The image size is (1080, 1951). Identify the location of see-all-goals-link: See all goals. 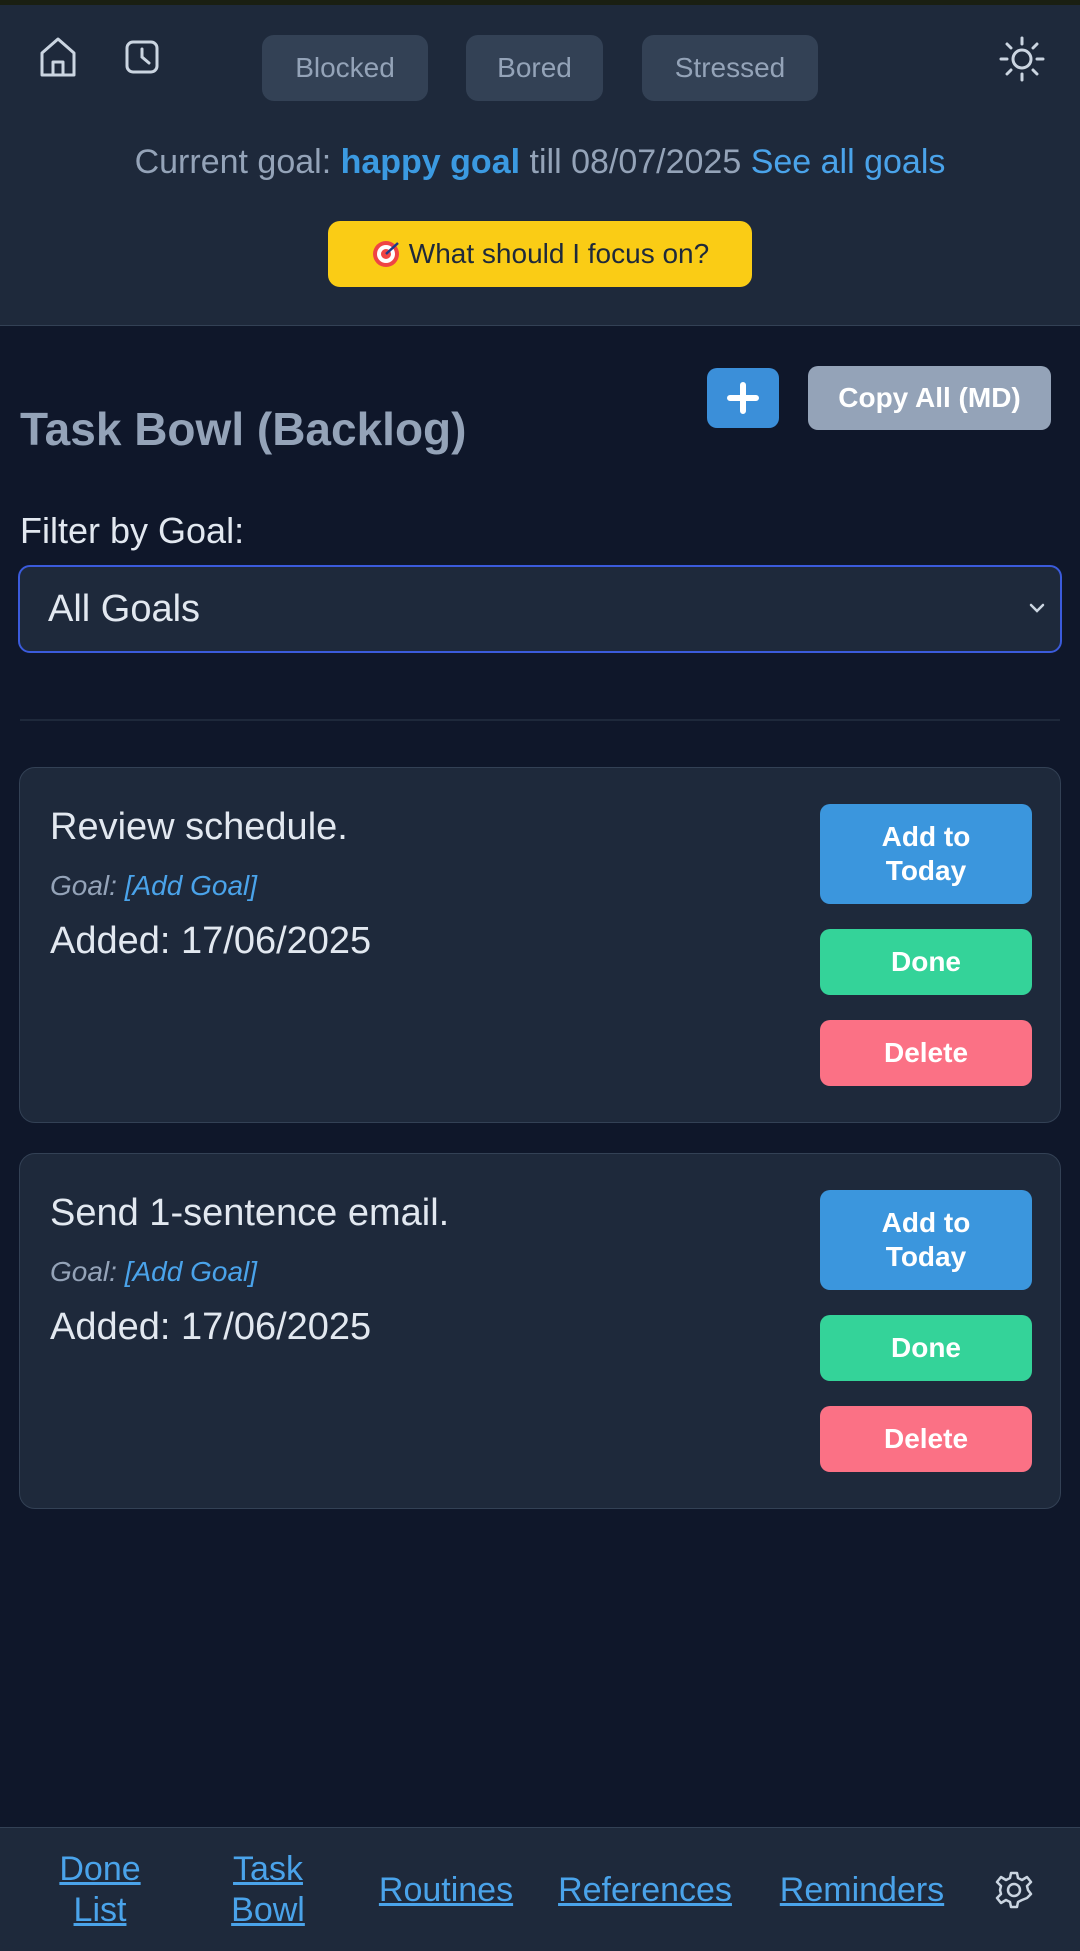
(848, 162).